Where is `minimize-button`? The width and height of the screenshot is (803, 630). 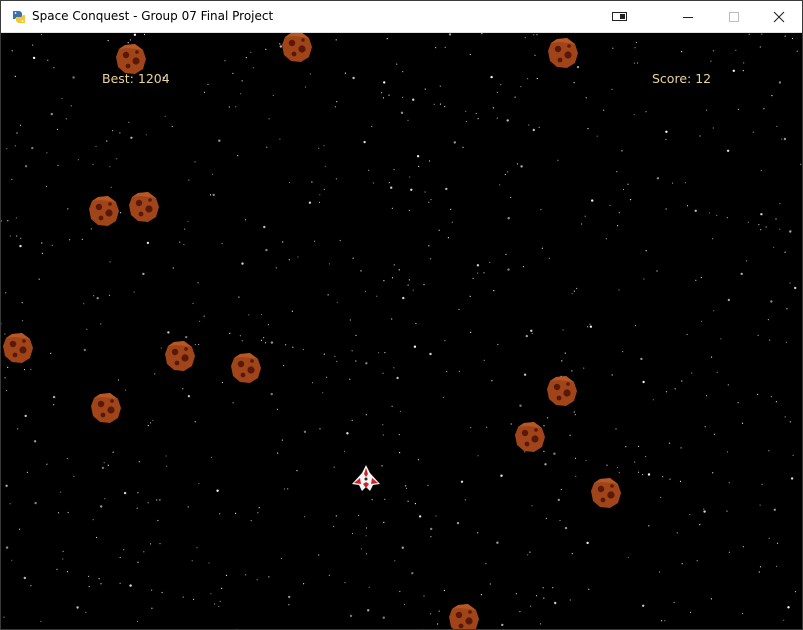 minimize-button is located at coordinates (688, 16).